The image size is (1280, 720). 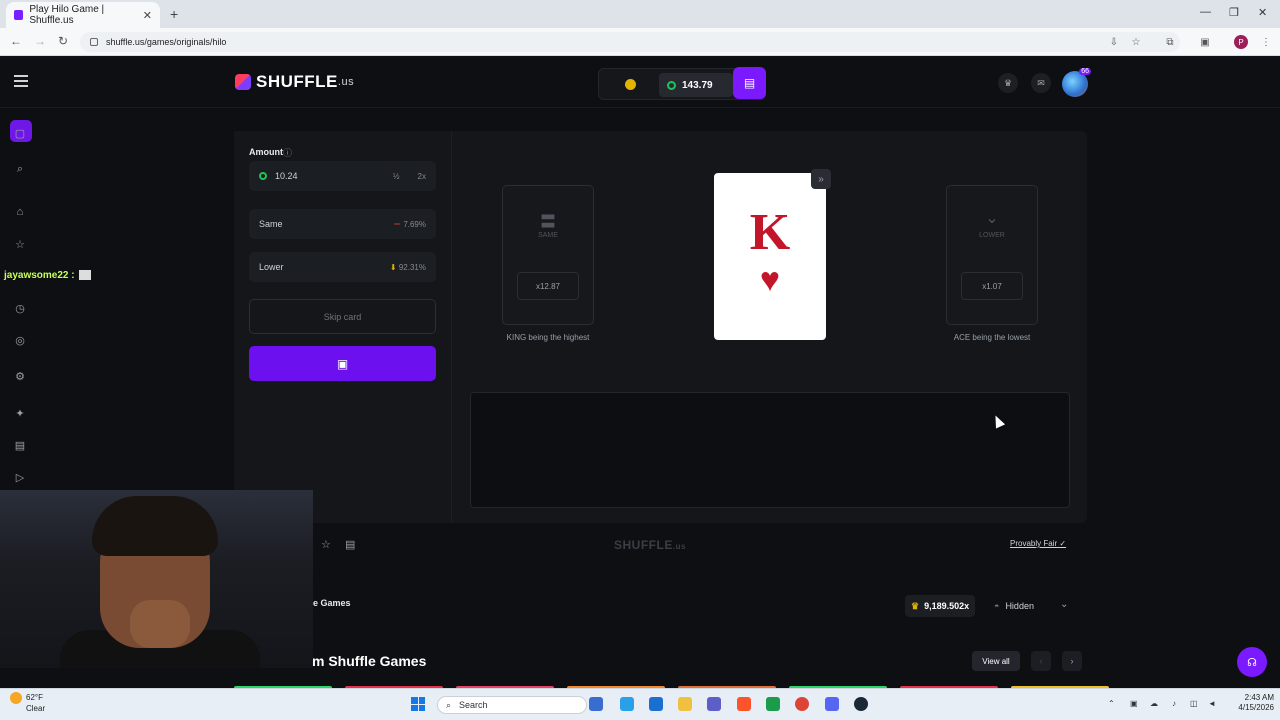 I want to click on emote-icon, so click(x=84, y=275).